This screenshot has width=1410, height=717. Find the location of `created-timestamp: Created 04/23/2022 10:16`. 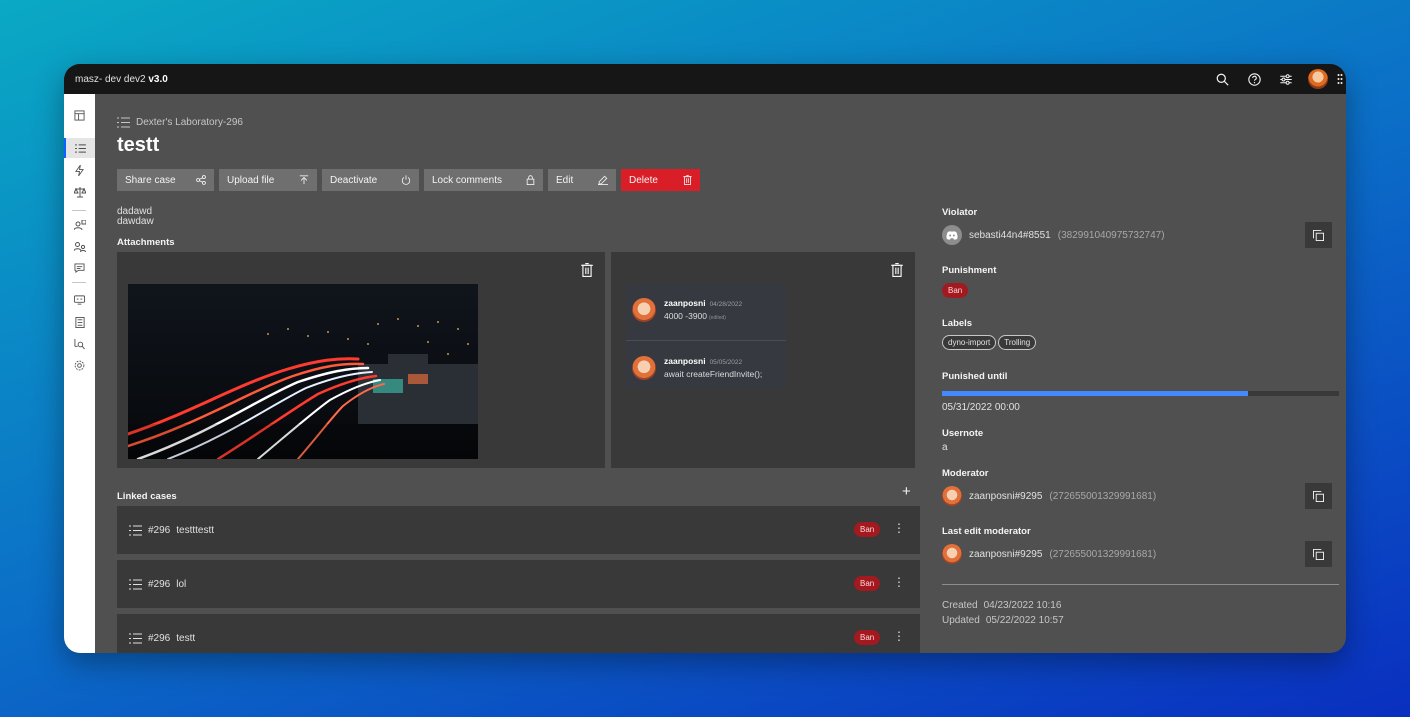

created-timestamp: Created 04/23/2022 10:16 is located at coordinates (1001, 605).